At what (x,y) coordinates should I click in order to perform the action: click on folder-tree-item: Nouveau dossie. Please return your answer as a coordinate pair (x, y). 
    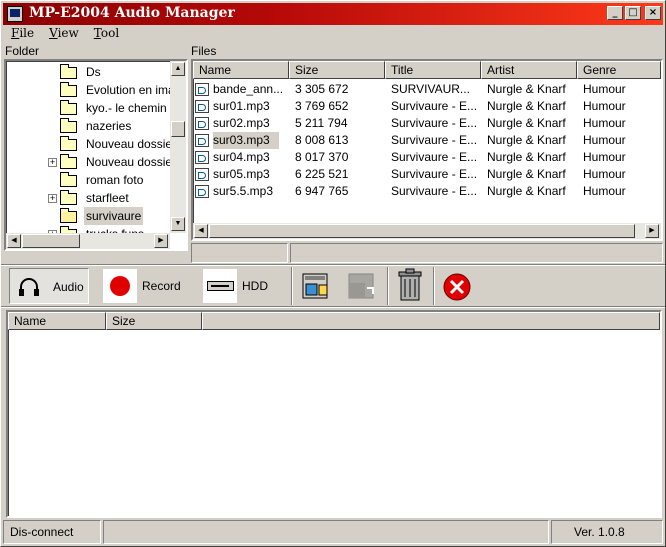
    Looking at the image, I should click on (89, 144).